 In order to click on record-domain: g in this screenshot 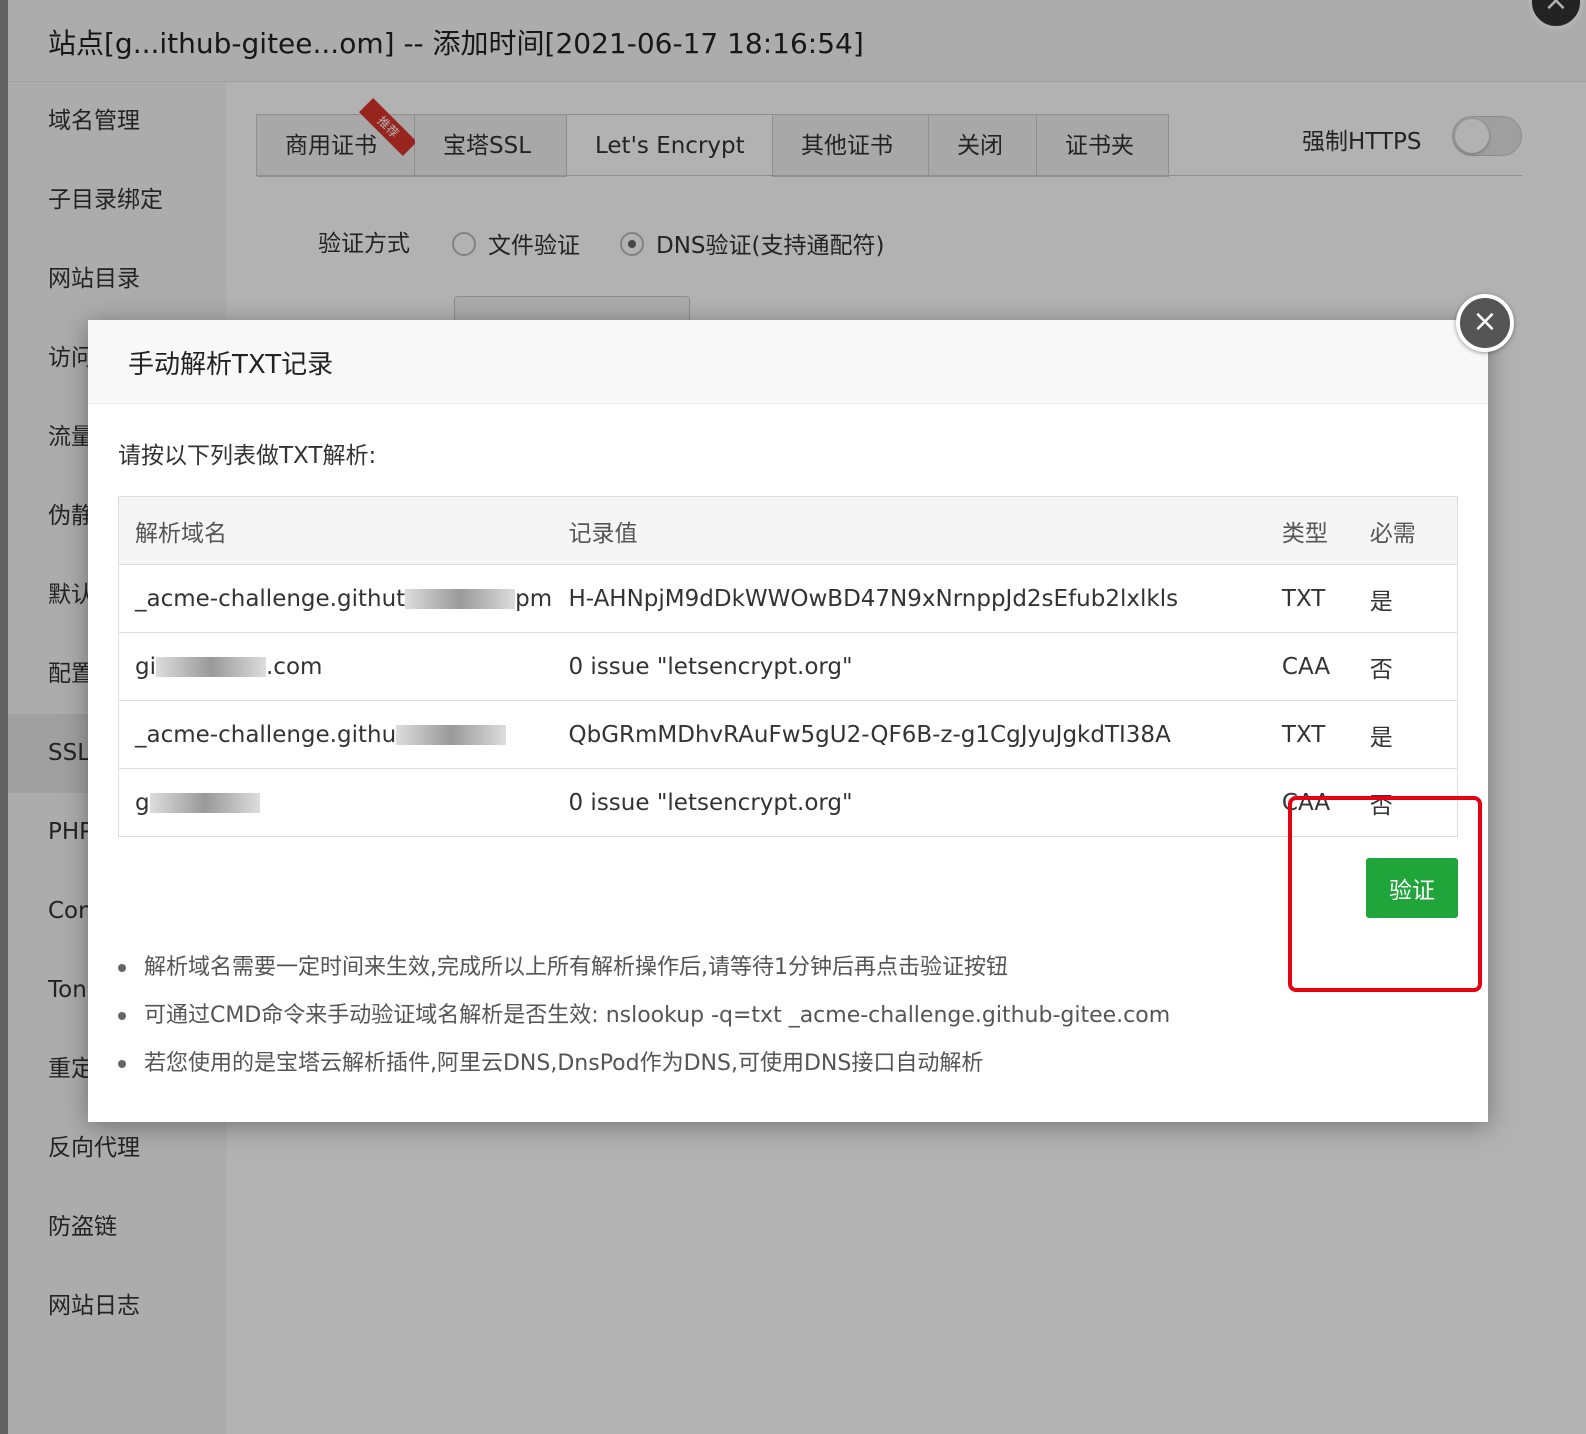, I will do `click(335, 802)`.